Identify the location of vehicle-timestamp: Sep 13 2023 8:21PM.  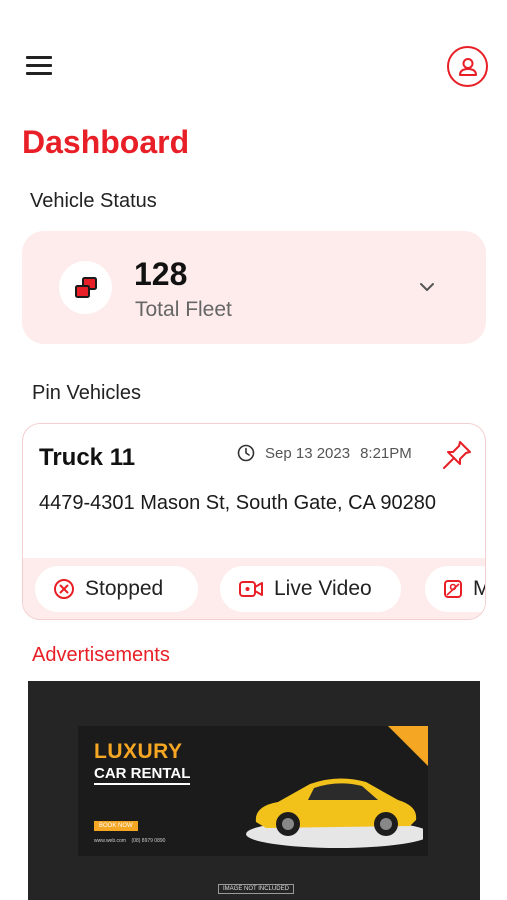
(324, 453).